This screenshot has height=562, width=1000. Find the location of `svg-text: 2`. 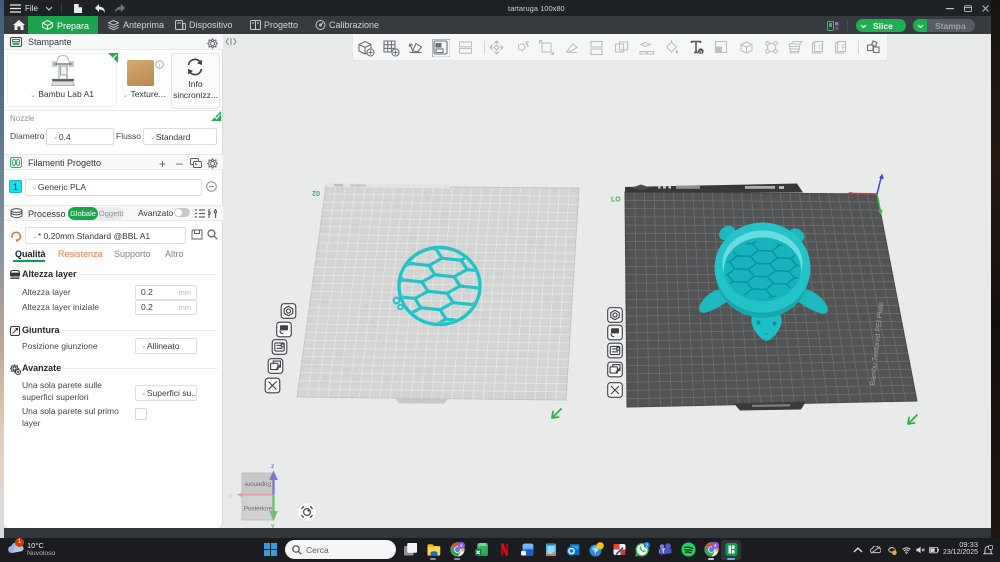

svg-text: 2 is located at coordinates (646, 546).